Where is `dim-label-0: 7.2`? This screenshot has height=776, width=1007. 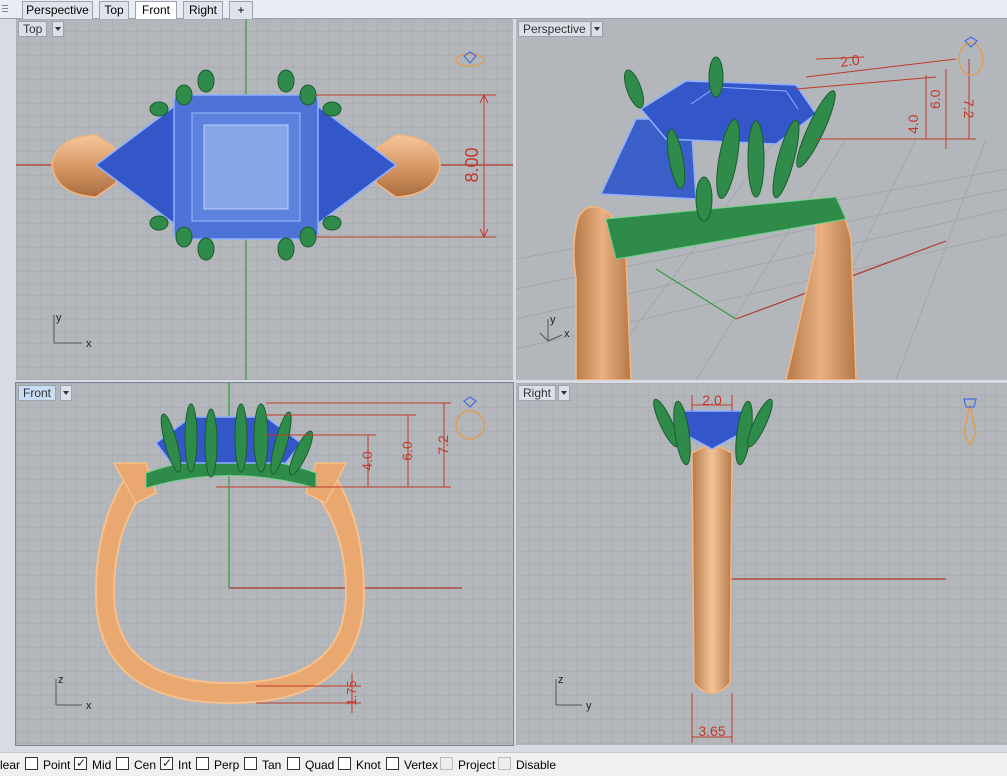
dim-label-0: 7.2 is located at coordinates (443, 445).